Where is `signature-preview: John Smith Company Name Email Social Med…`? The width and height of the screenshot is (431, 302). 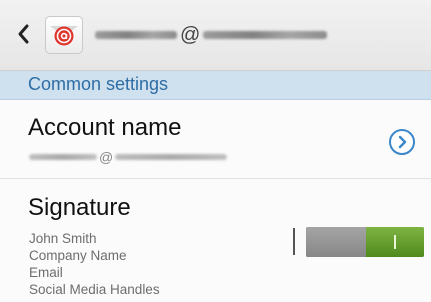 signature-preview: John Smith Company Name Email Social Med… is located at coordinates (94, 264).